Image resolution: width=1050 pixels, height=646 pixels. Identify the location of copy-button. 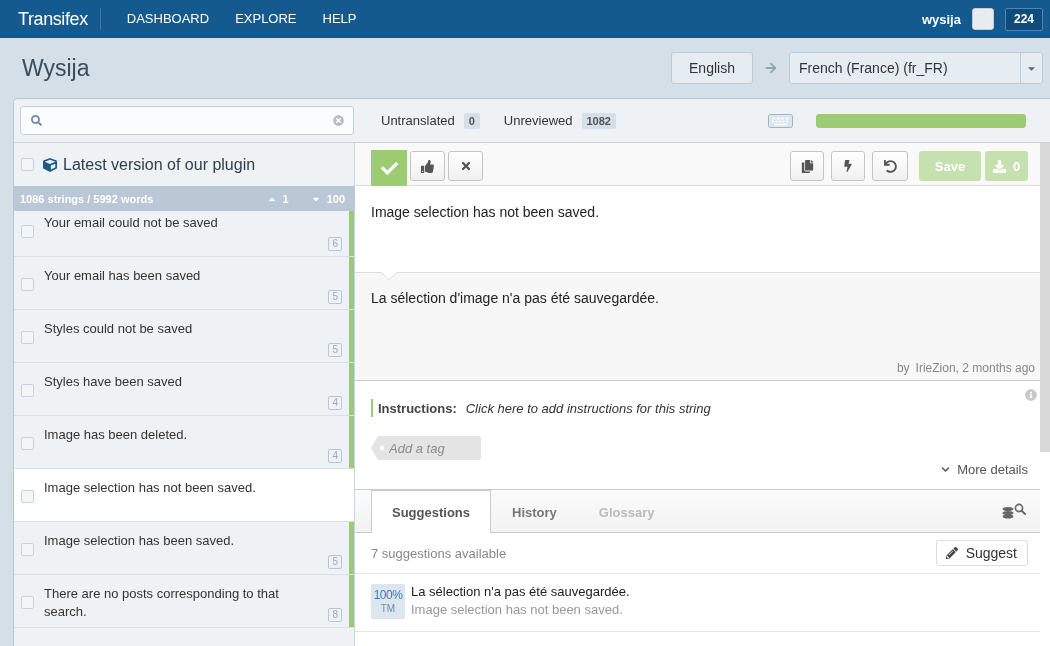
(807, 166).